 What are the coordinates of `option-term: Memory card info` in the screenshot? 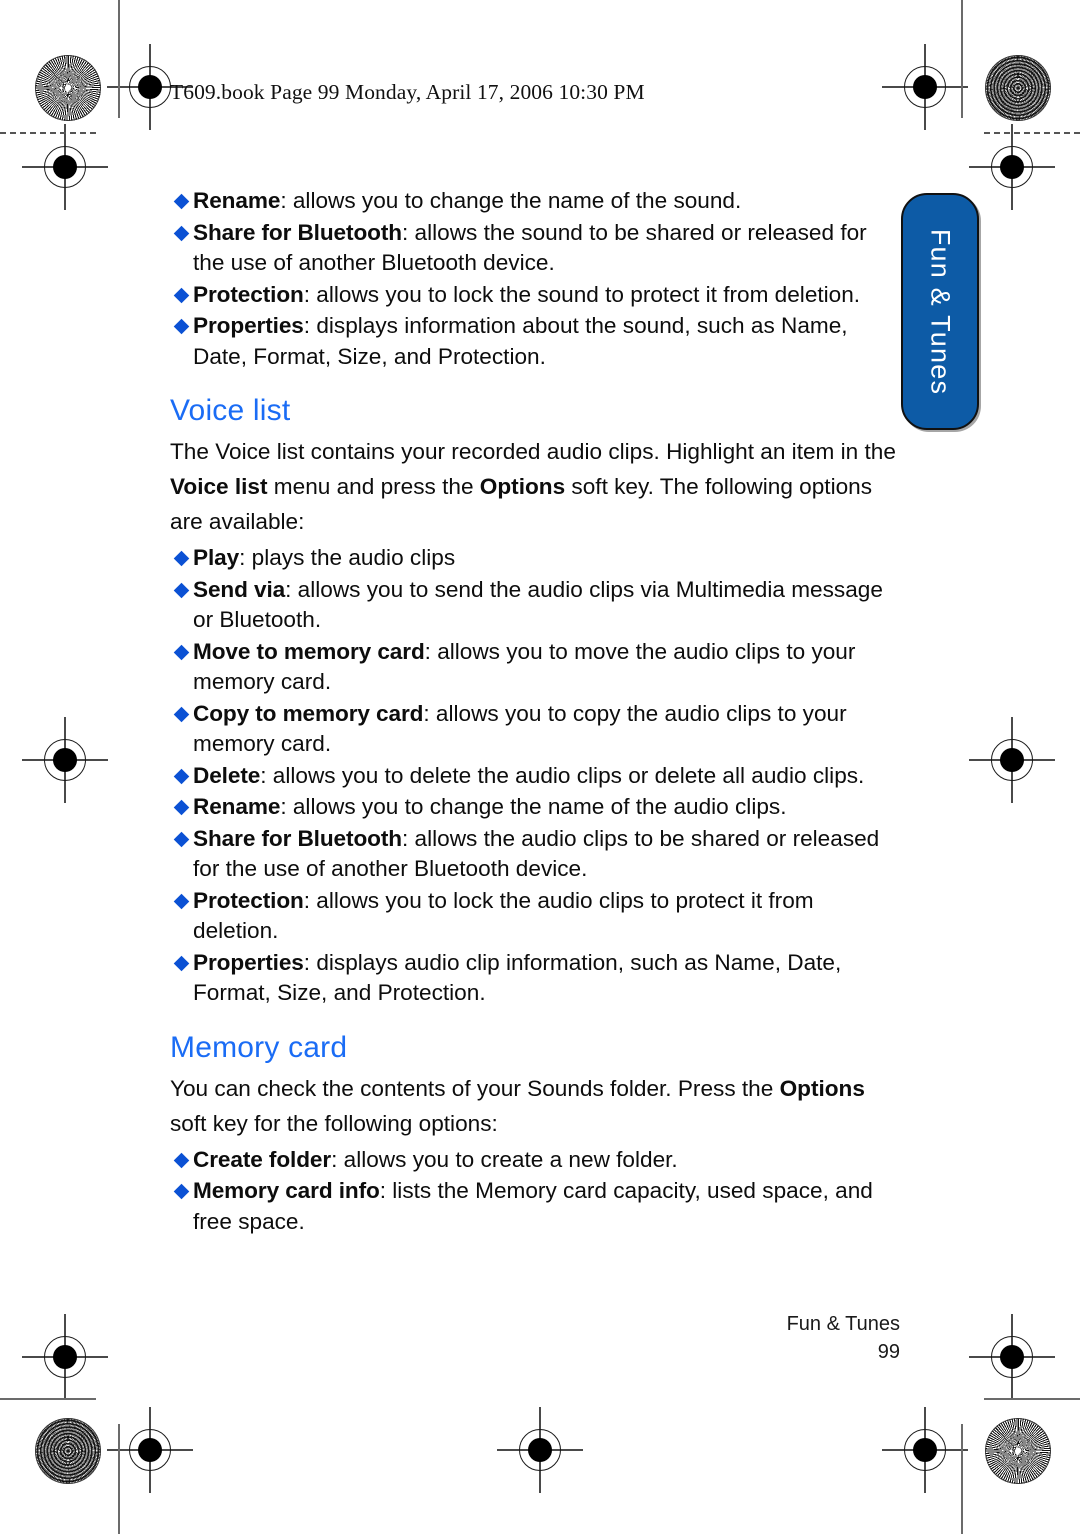 It's located at (286, 1190).